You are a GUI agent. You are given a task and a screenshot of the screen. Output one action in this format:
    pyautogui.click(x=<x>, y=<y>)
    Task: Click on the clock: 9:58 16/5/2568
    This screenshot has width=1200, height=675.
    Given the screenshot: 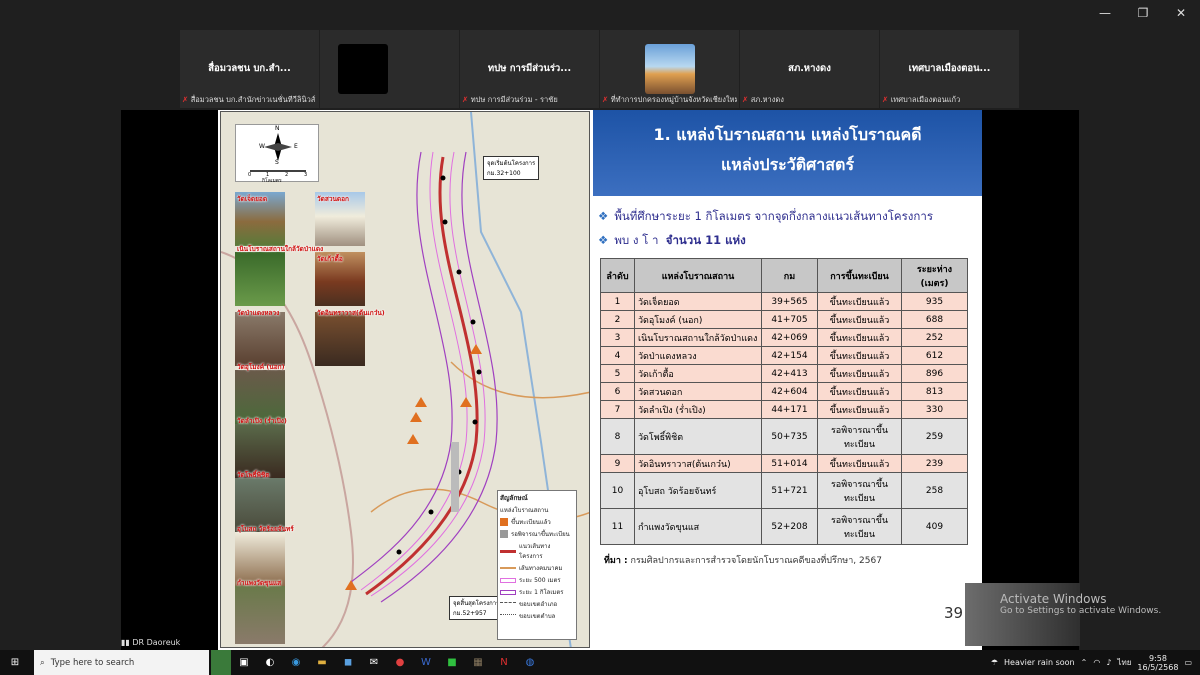 What is the action you would take?
    pyautogui.click(x=1157, y=663)
    